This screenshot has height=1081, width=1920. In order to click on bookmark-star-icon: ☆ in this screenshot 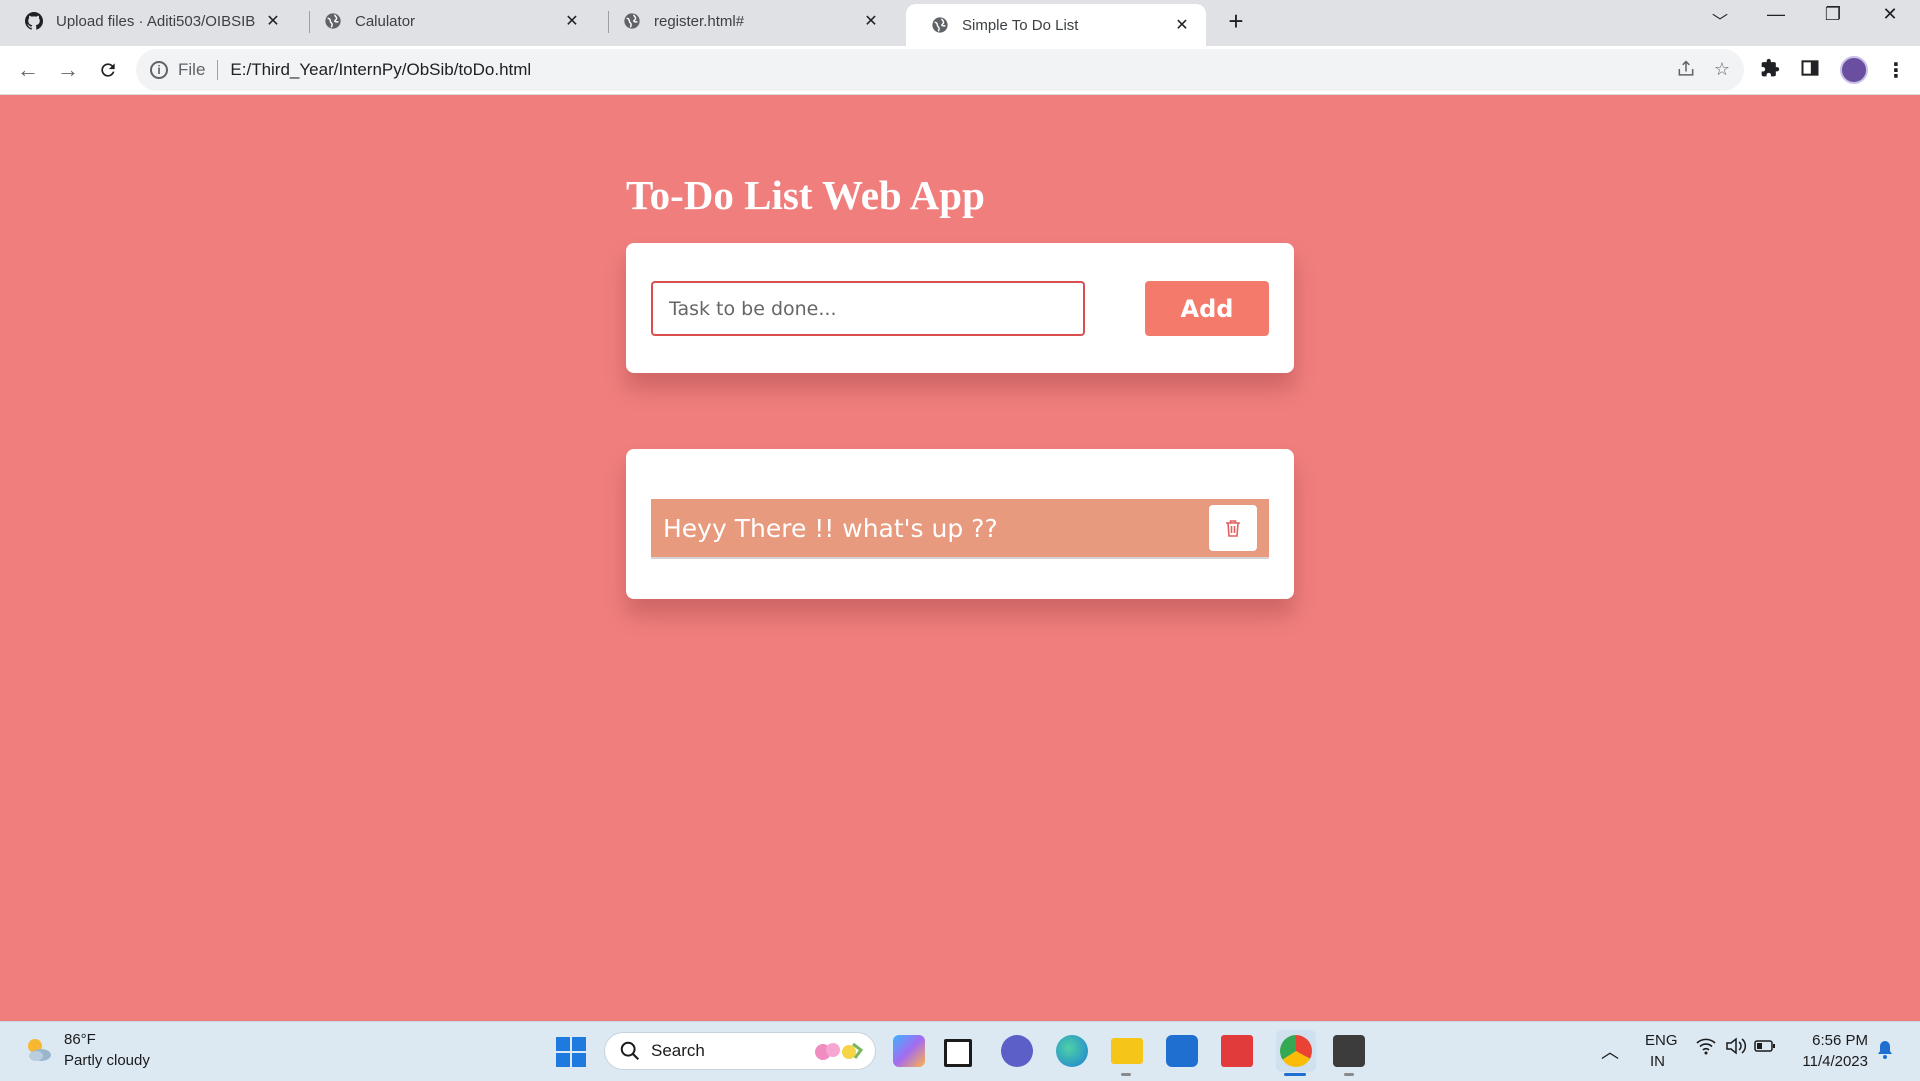, I will do `click(1722, 71)`.